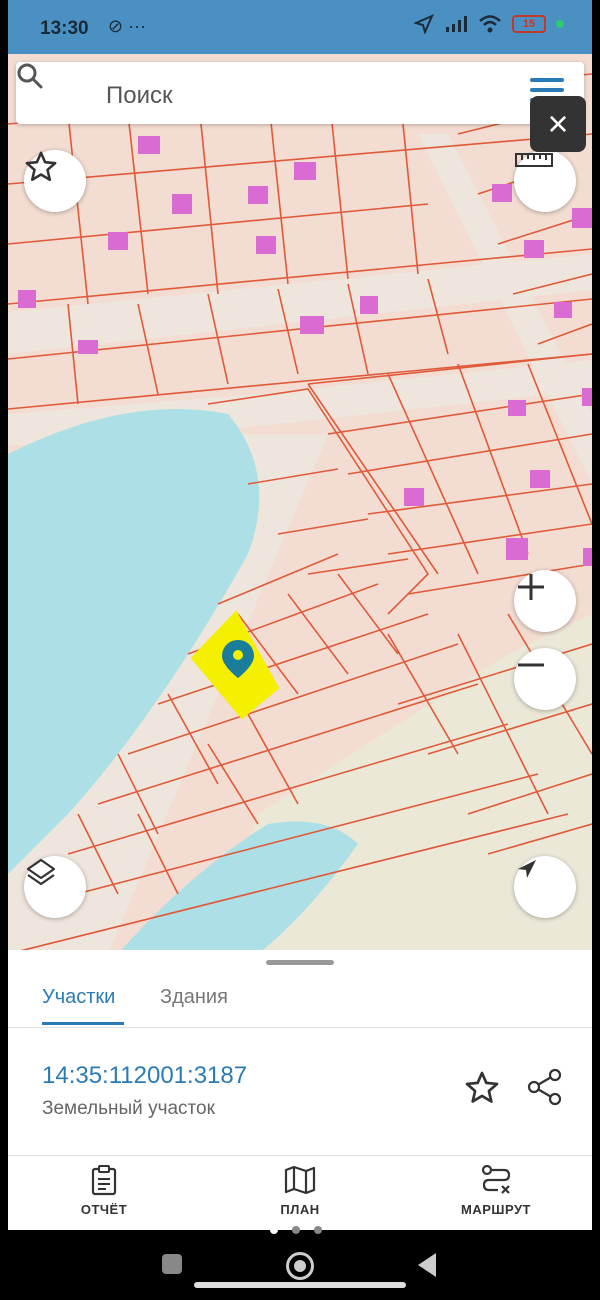  I want to click on bottom-nav: ОТЧЁТ ПЛАН МАРШРУТ, so click(300, 1193).